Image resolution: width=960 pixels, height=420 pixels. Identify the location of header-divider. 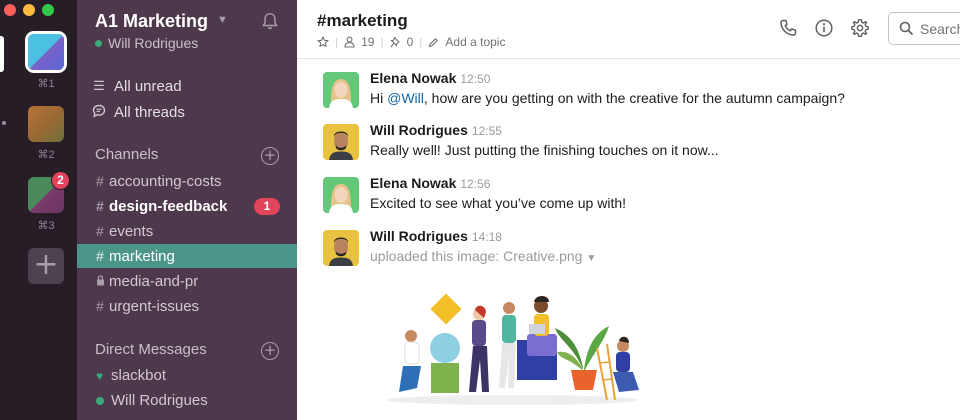
(628, 58).